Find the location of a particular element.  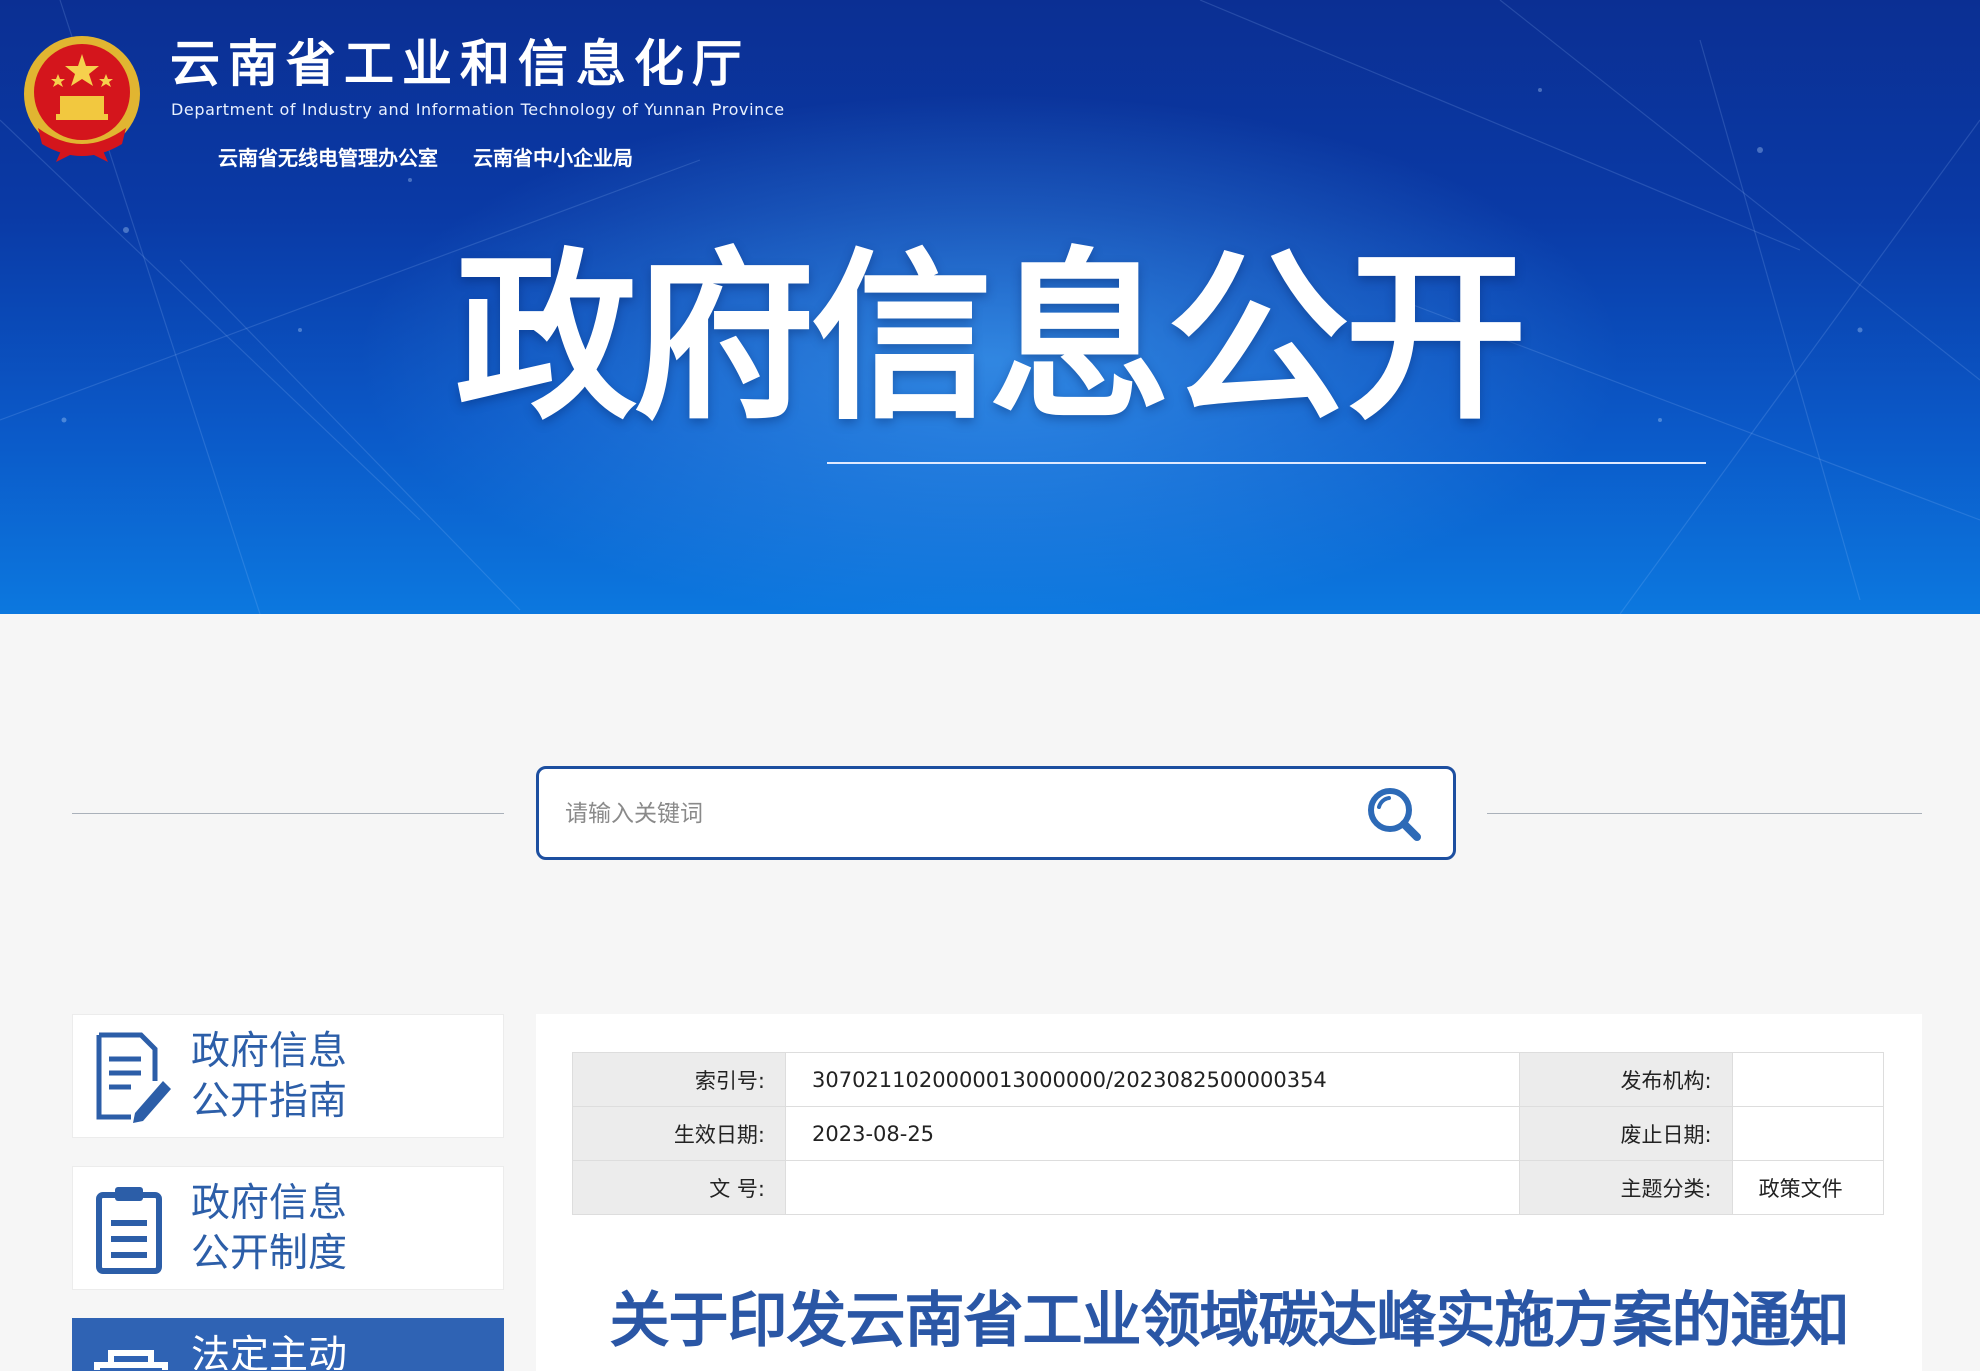

hero-underline is located at coordinates (1266, 463).